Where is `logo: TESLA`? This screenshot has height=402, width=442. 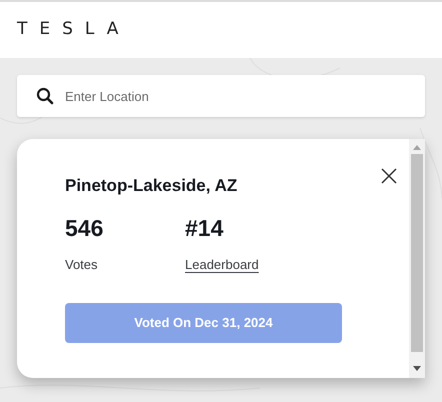
logo: TESLA is located at coordinates (73, 30).